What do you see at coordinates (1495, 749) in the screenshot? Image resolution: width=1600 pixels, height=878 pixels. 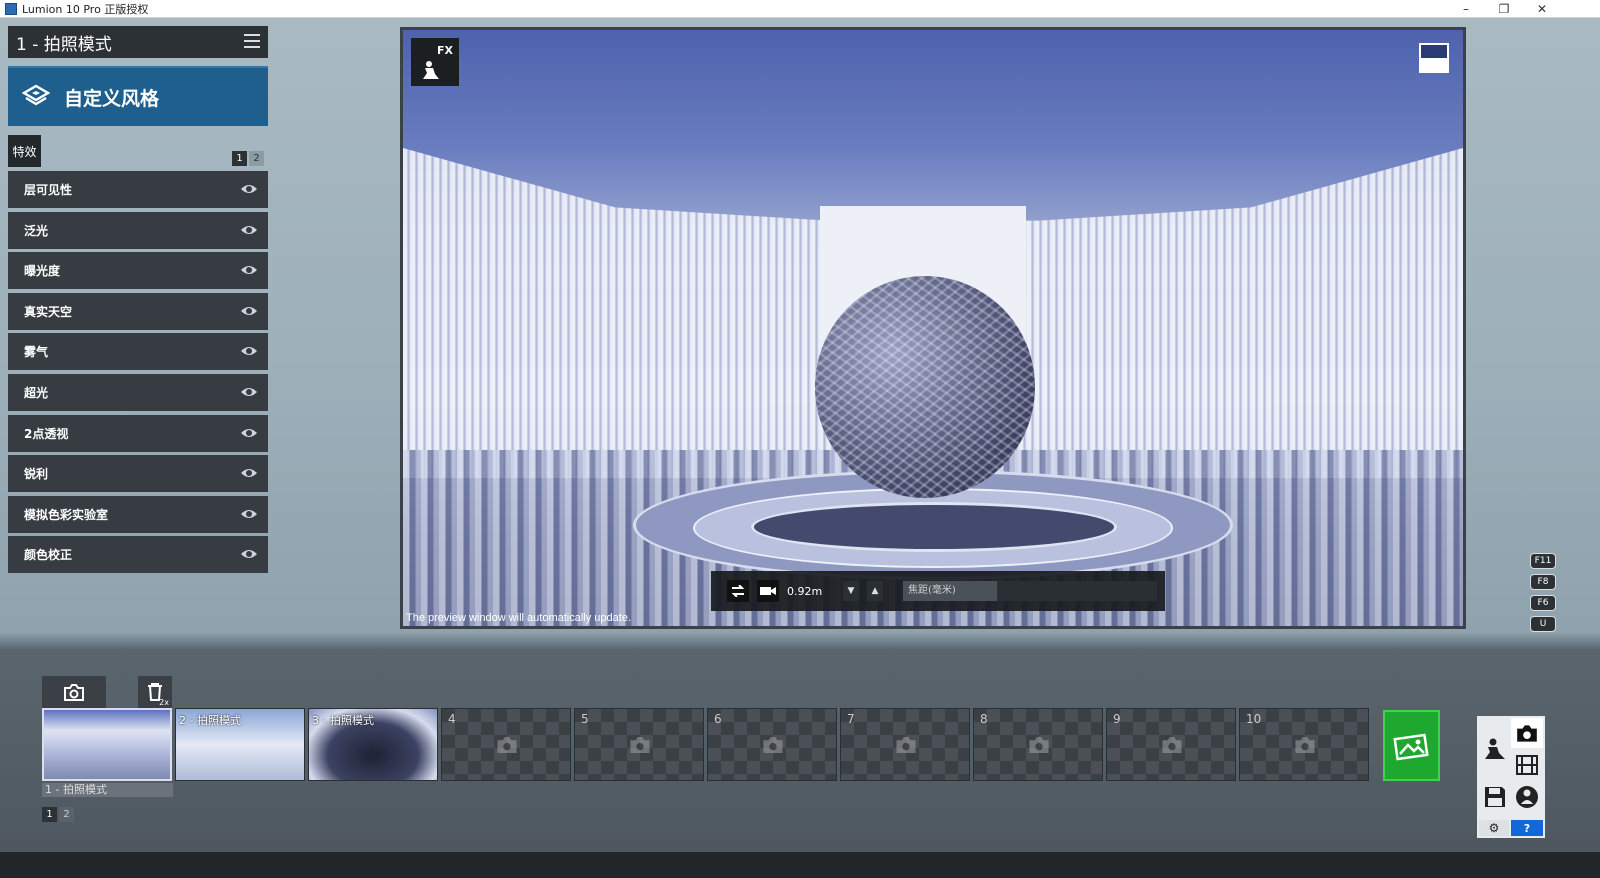 I see `build-mode-button` at bounding box center [1495, 749].